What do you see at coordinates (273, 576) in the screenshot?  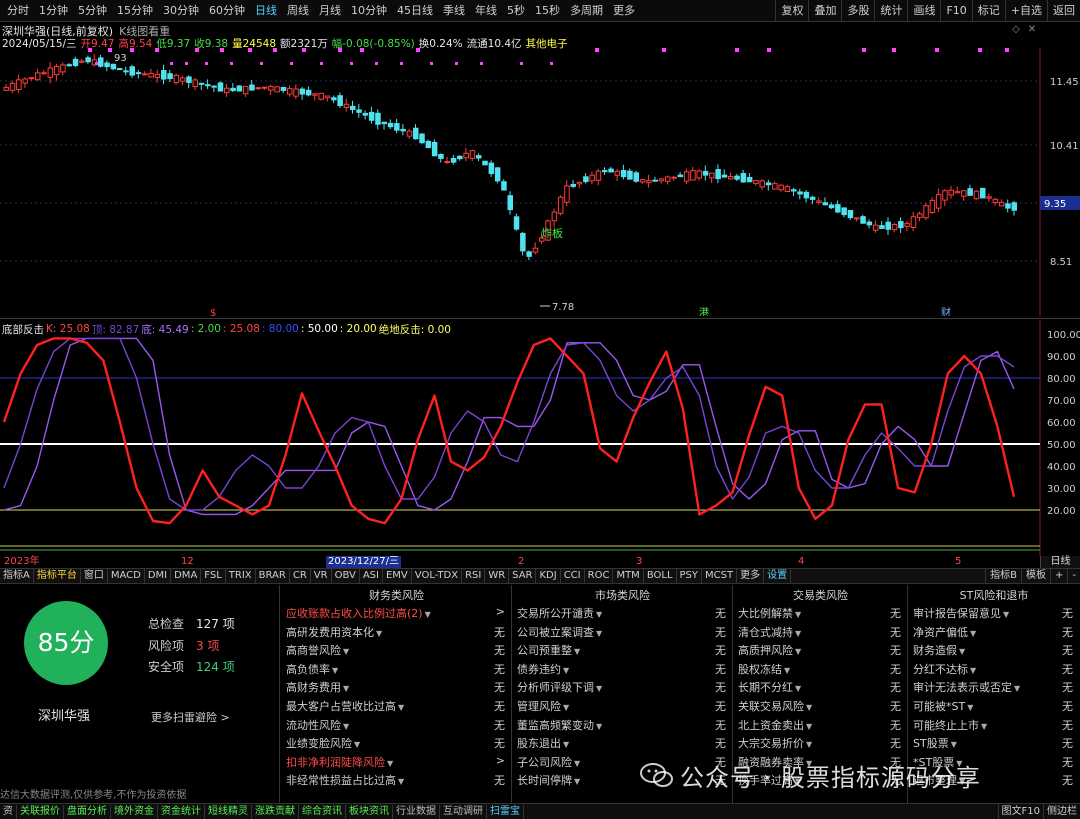 I see `indicator-tab: BRAR` at bounding box center [273, 576].